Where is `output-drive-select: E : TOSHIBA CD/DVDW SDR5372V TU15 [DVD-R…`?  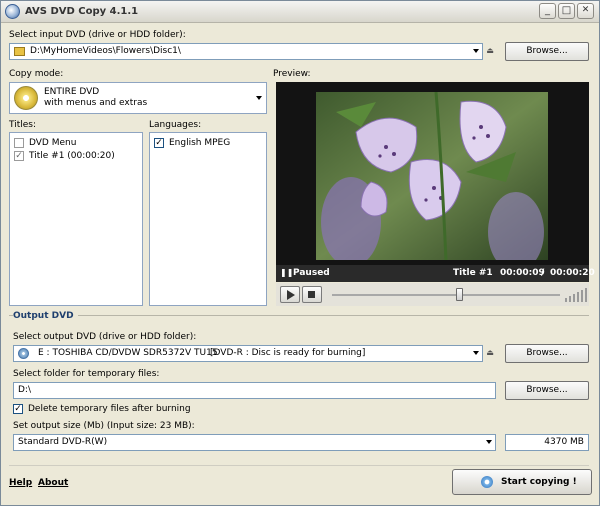
output-drive-select: E : TOSHIBA CD/DVDW SDR5372V TU15 [DVD-R… is located at coordinates (248, 353).